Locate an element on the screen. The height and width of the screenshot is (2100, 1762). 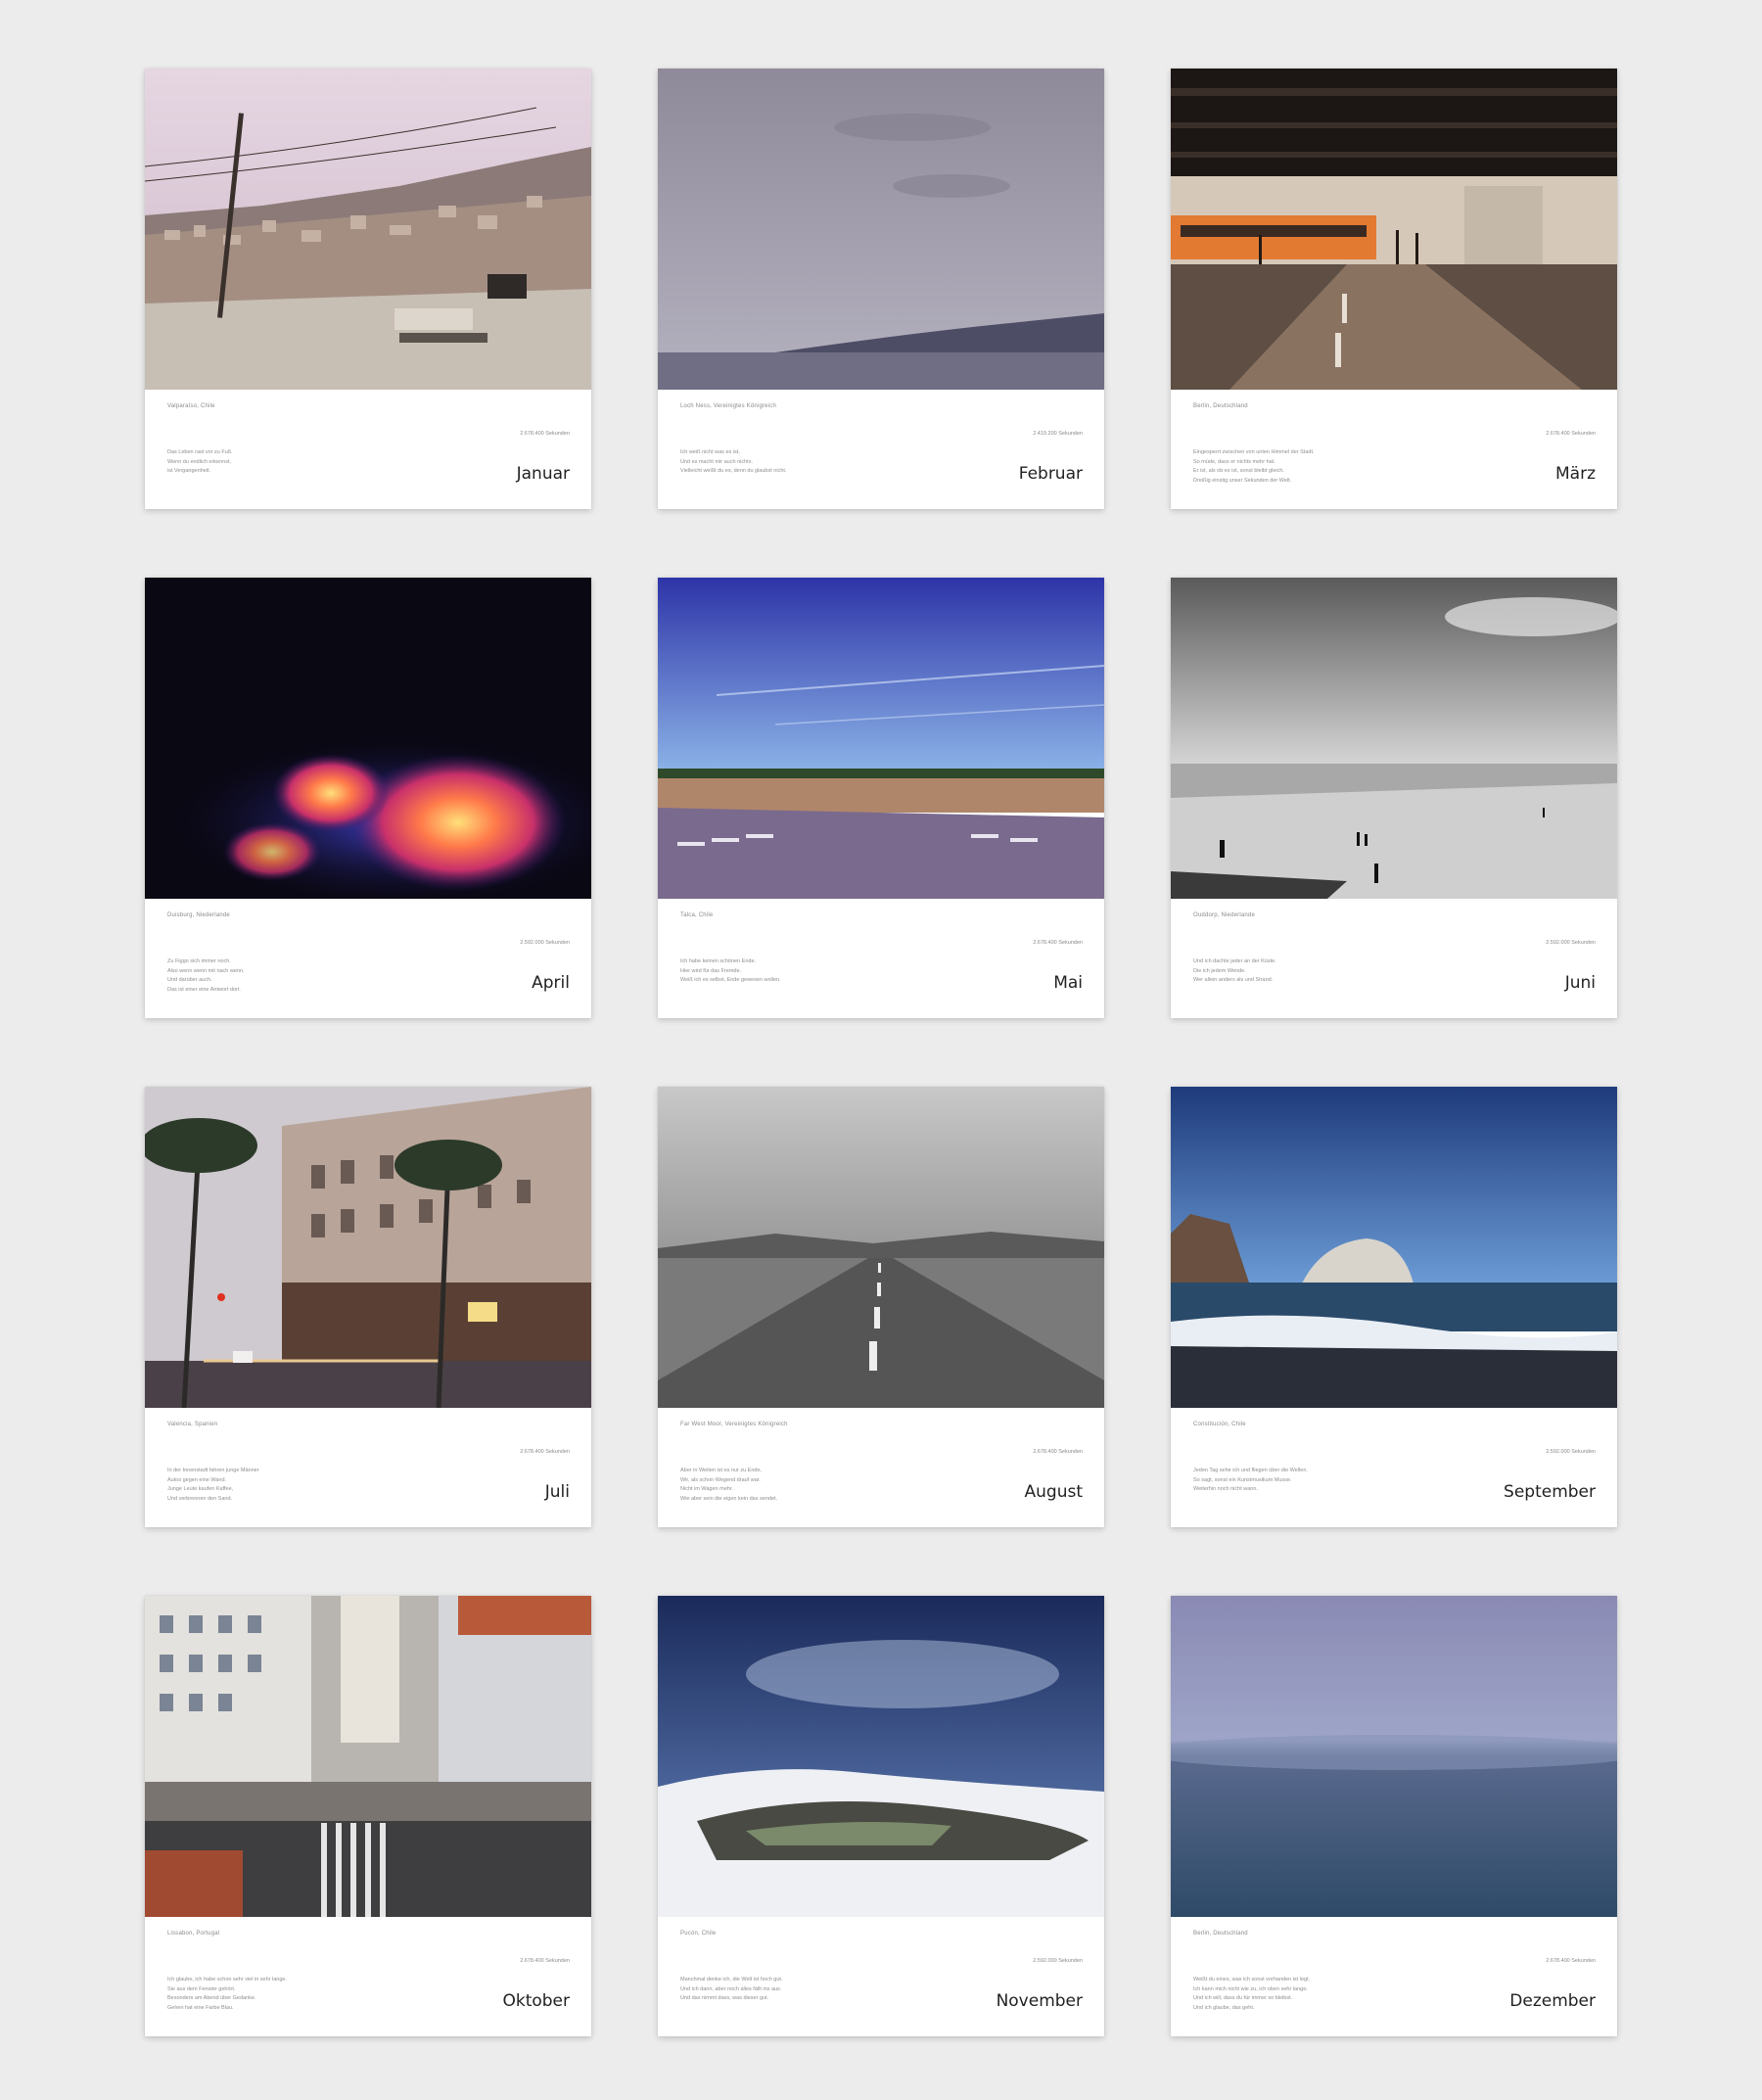
poem-line: So müde, dass er nichts mehr hat. is located at coordinates (1234, 461).